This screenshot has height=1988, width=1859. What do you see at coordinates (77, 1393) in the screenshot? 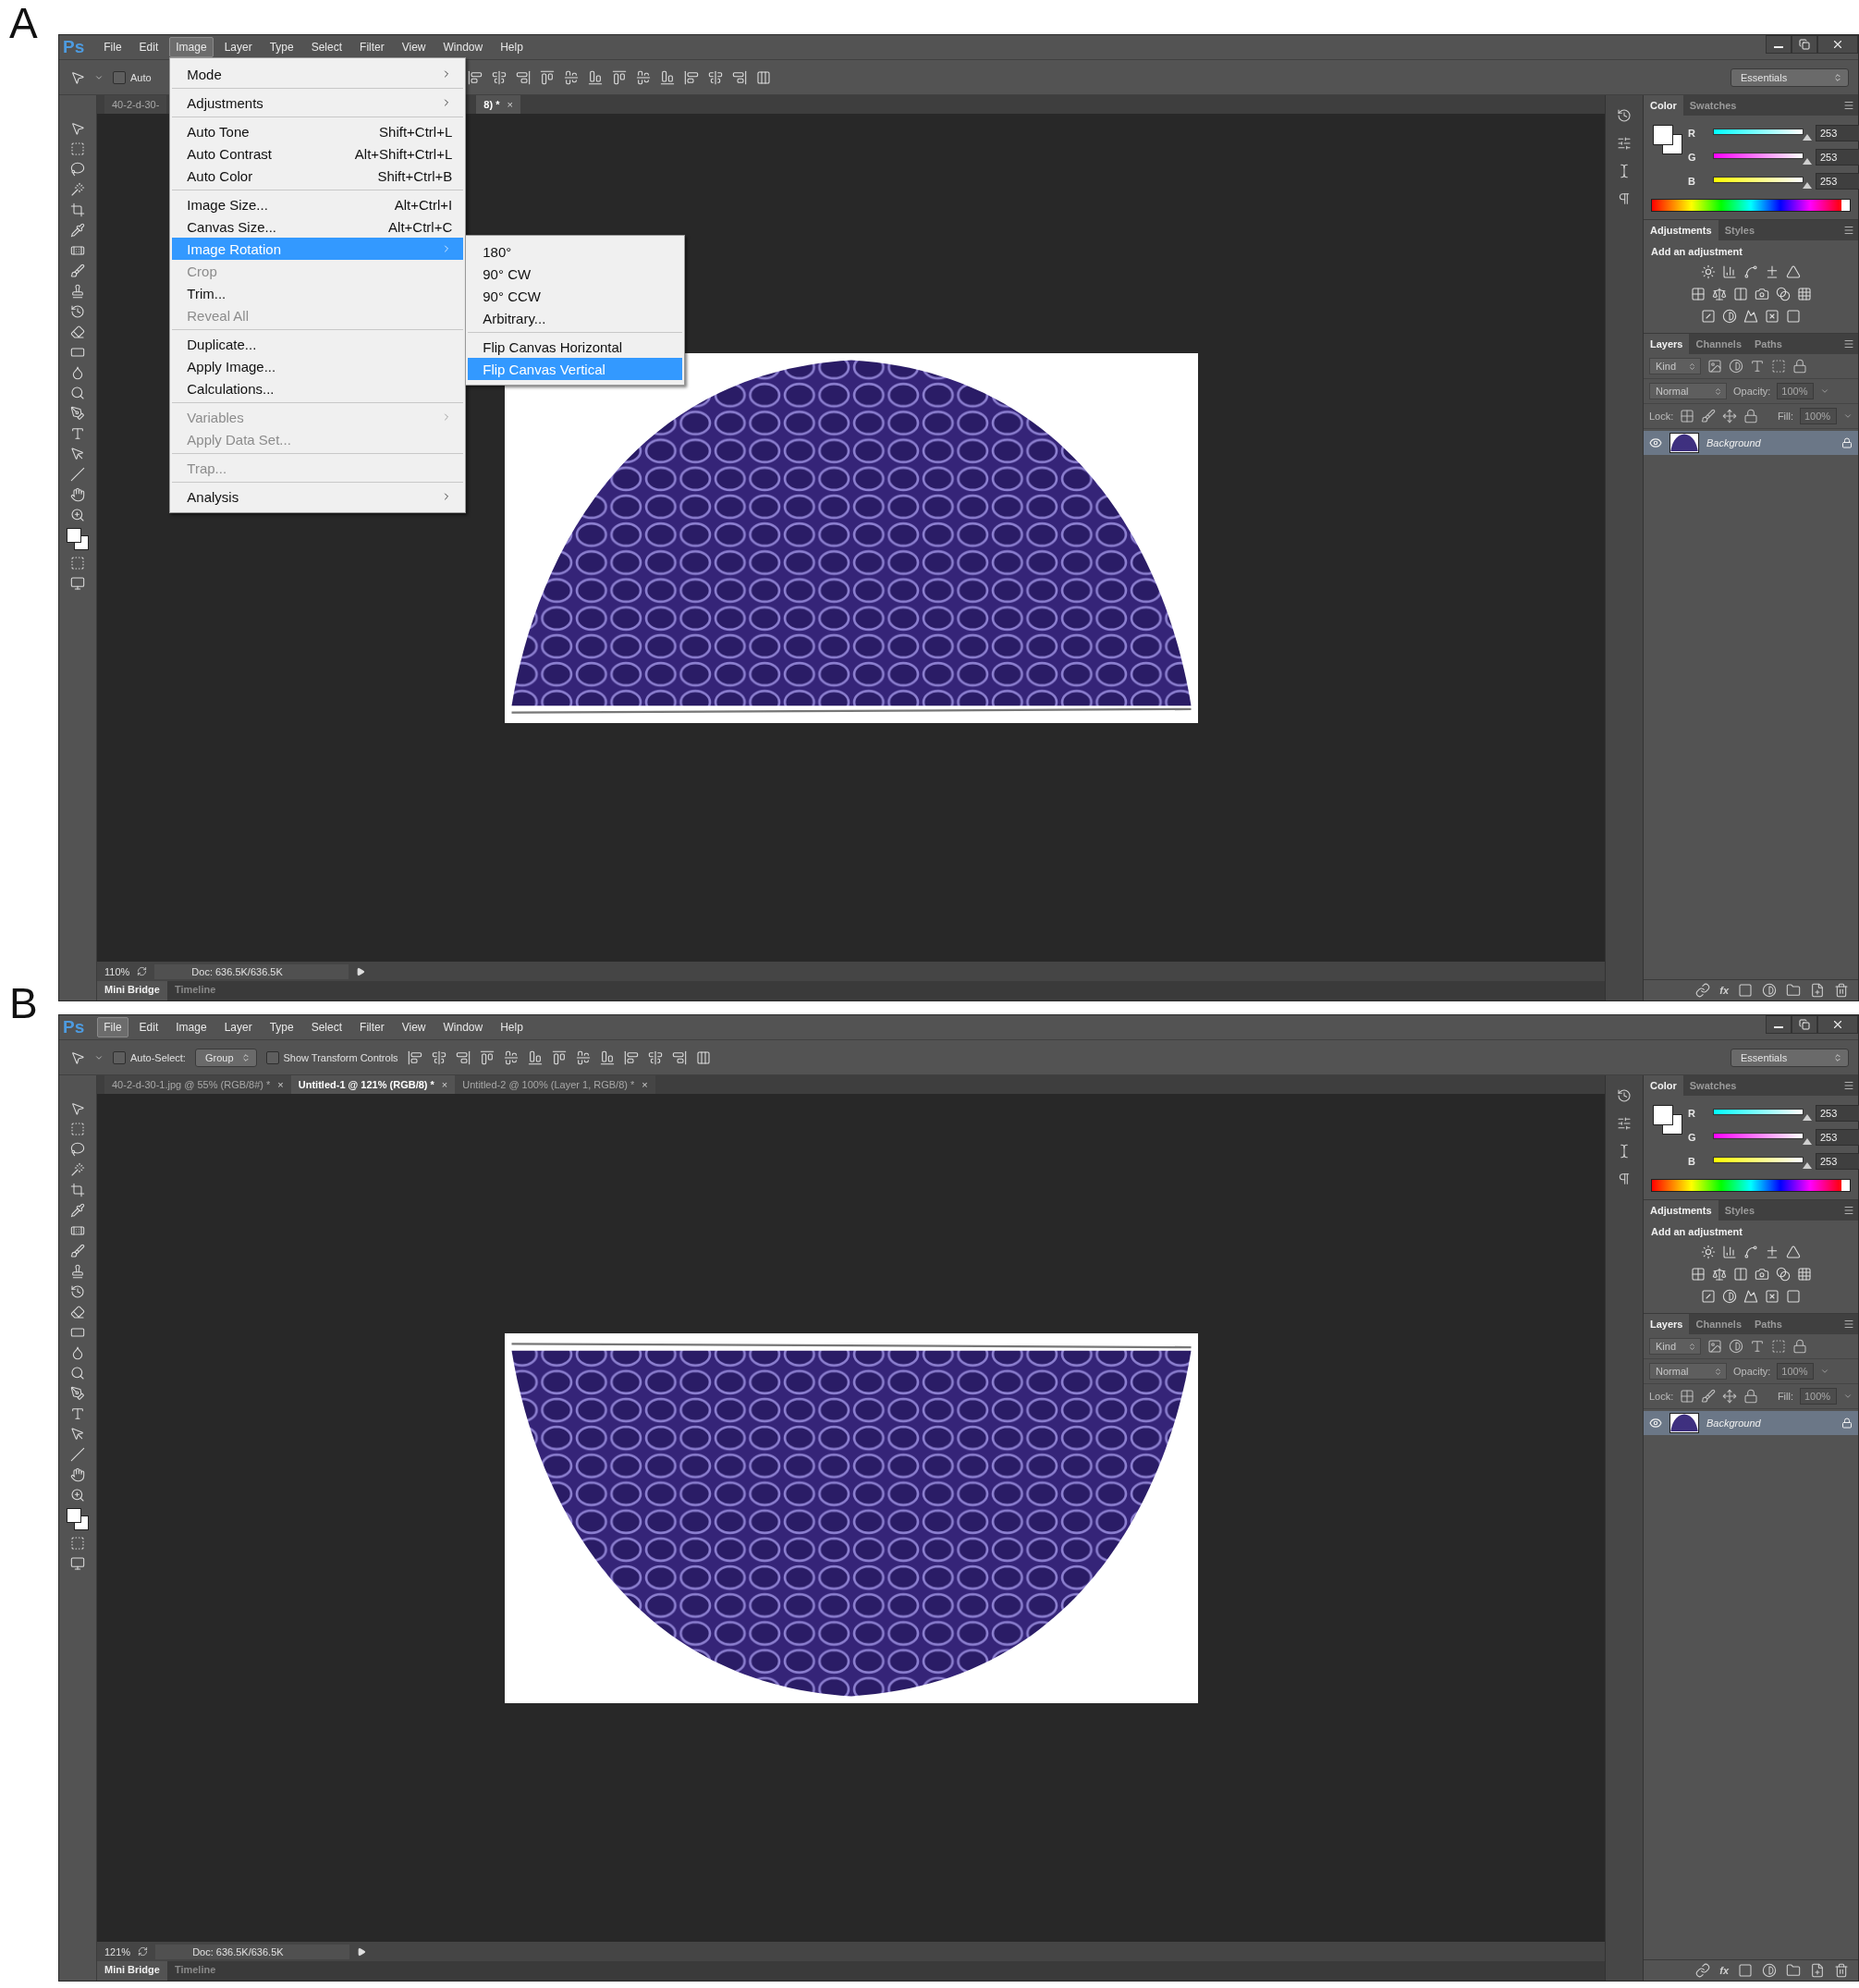
I see `pen-icon` at bounding box center [77, 1393].